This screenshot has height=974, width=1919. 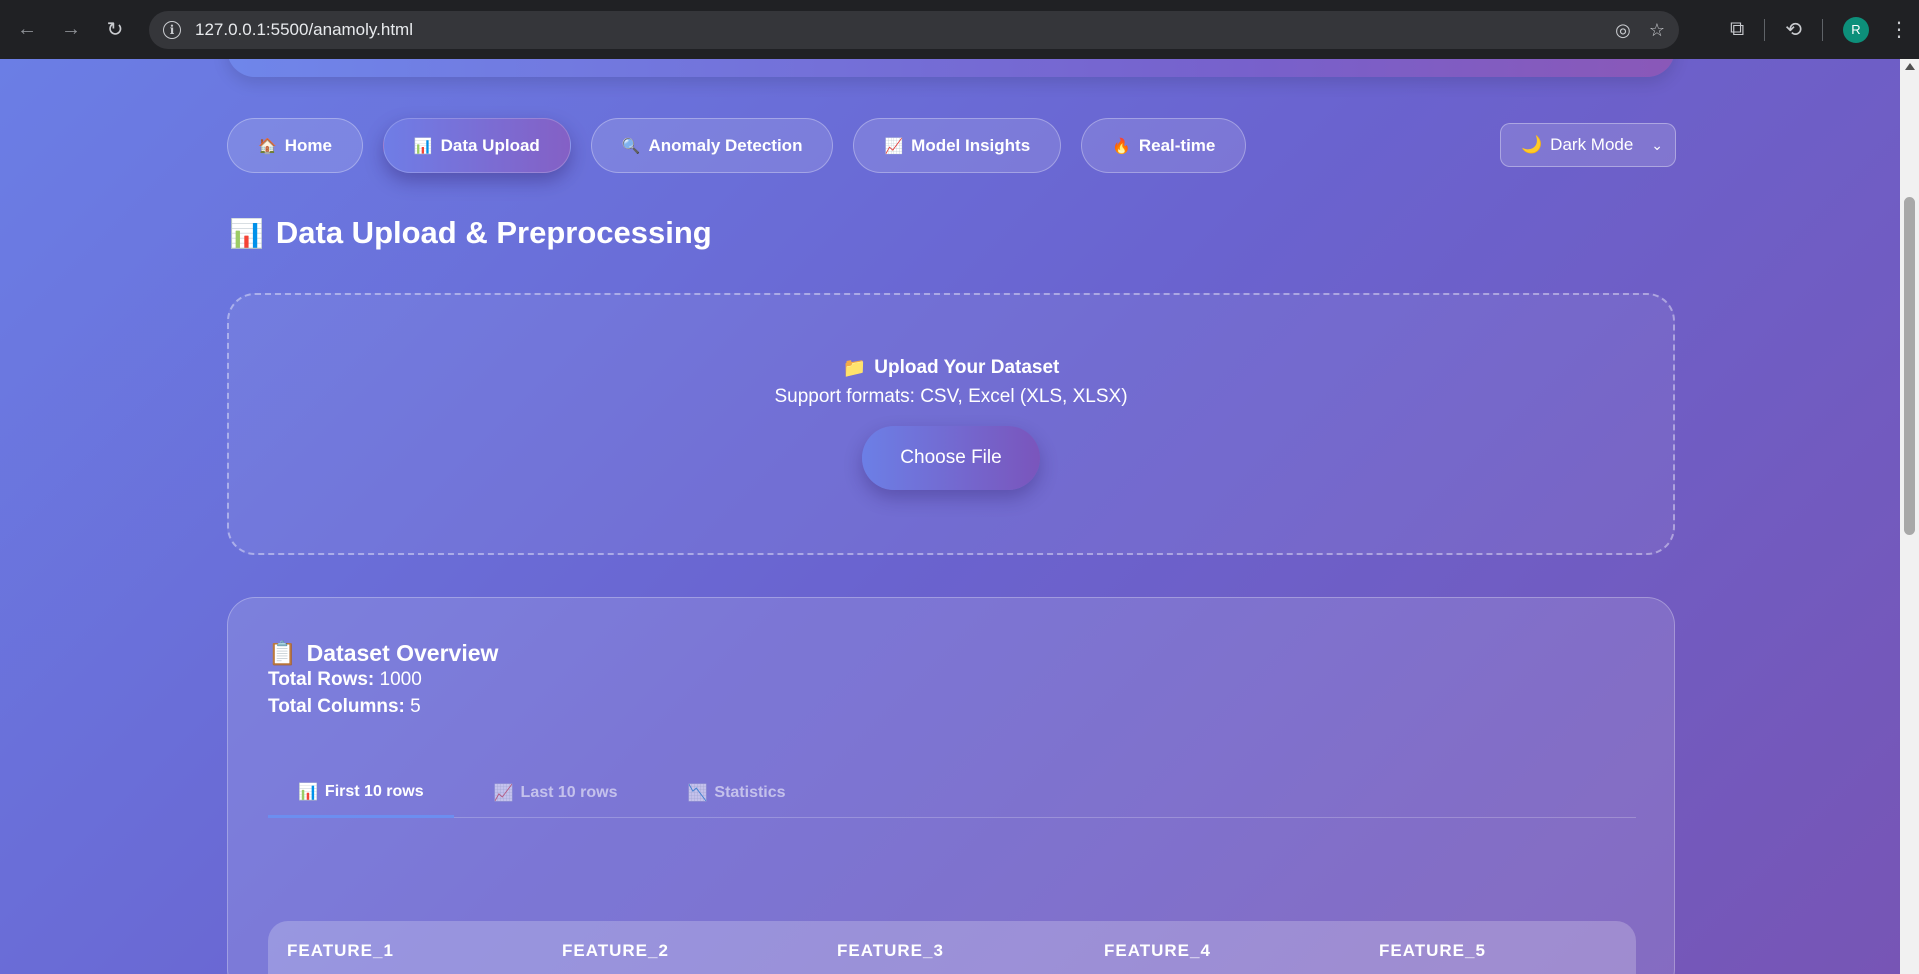 I want to click on theme-dropdown: 🌙 Dark Mode ⌄, so click(x=1588, y=145).